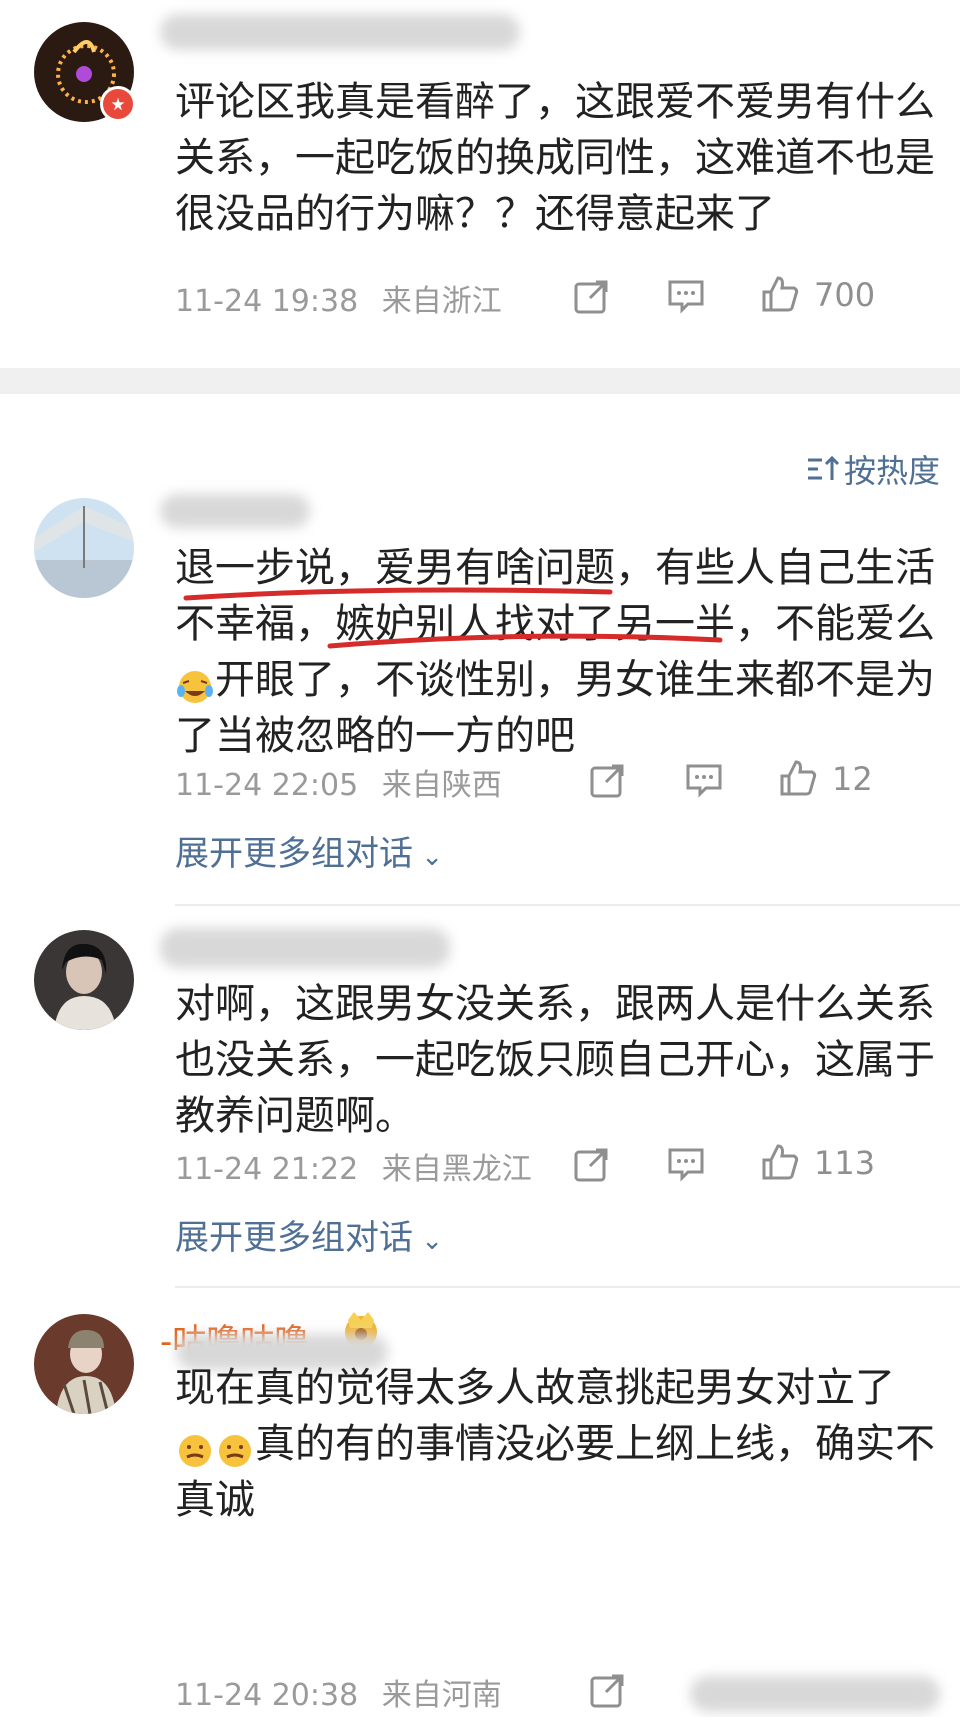  Describe the element at coordinates (267, 1695) in the screenshot. I see `comment-date: 11-24 20:38` at that location.